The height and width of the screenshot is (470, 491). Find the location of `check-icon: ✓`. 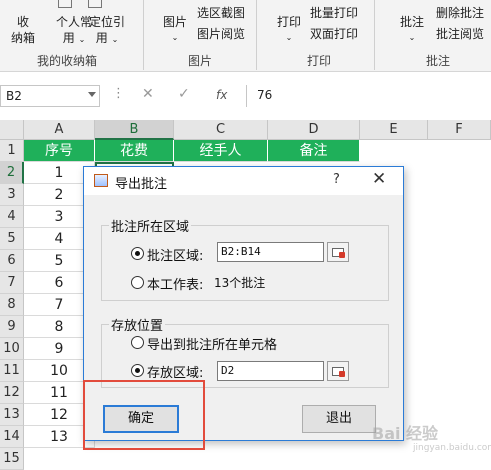

check-icon: ✓ is located at coordinates (184, 94).